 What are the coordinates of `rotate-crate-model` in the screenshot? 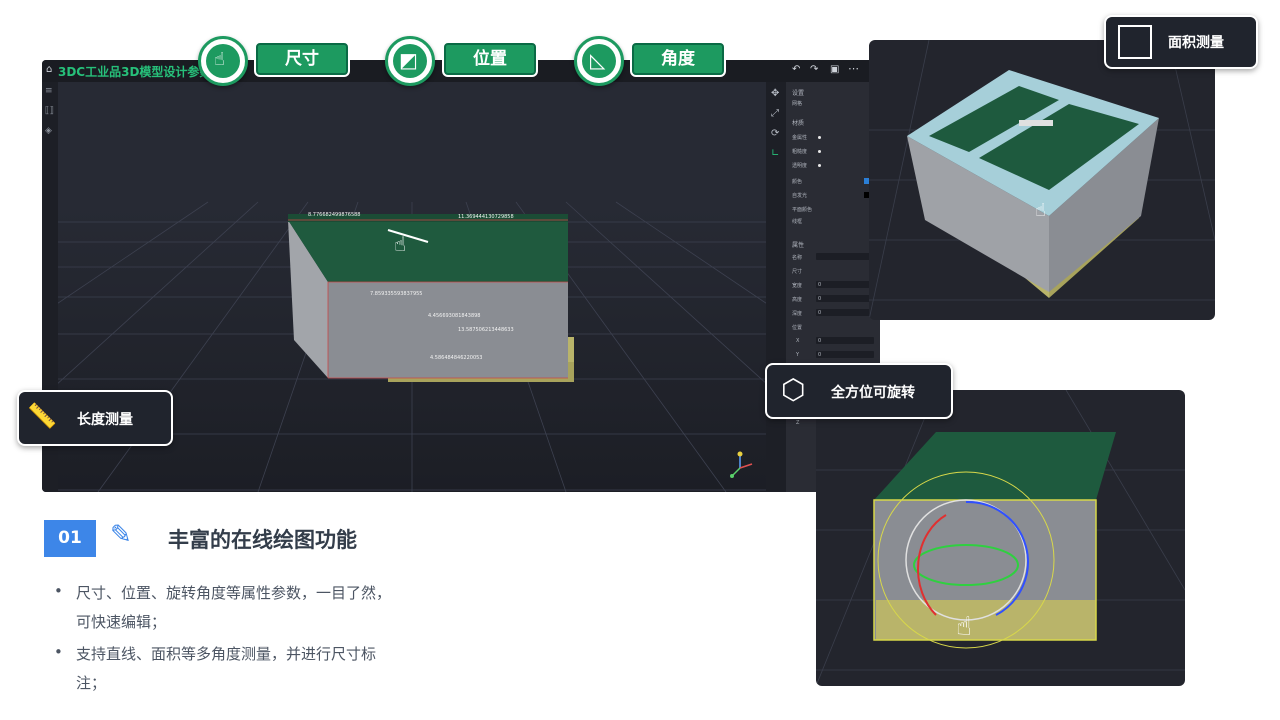 It's located at (1000, 538).